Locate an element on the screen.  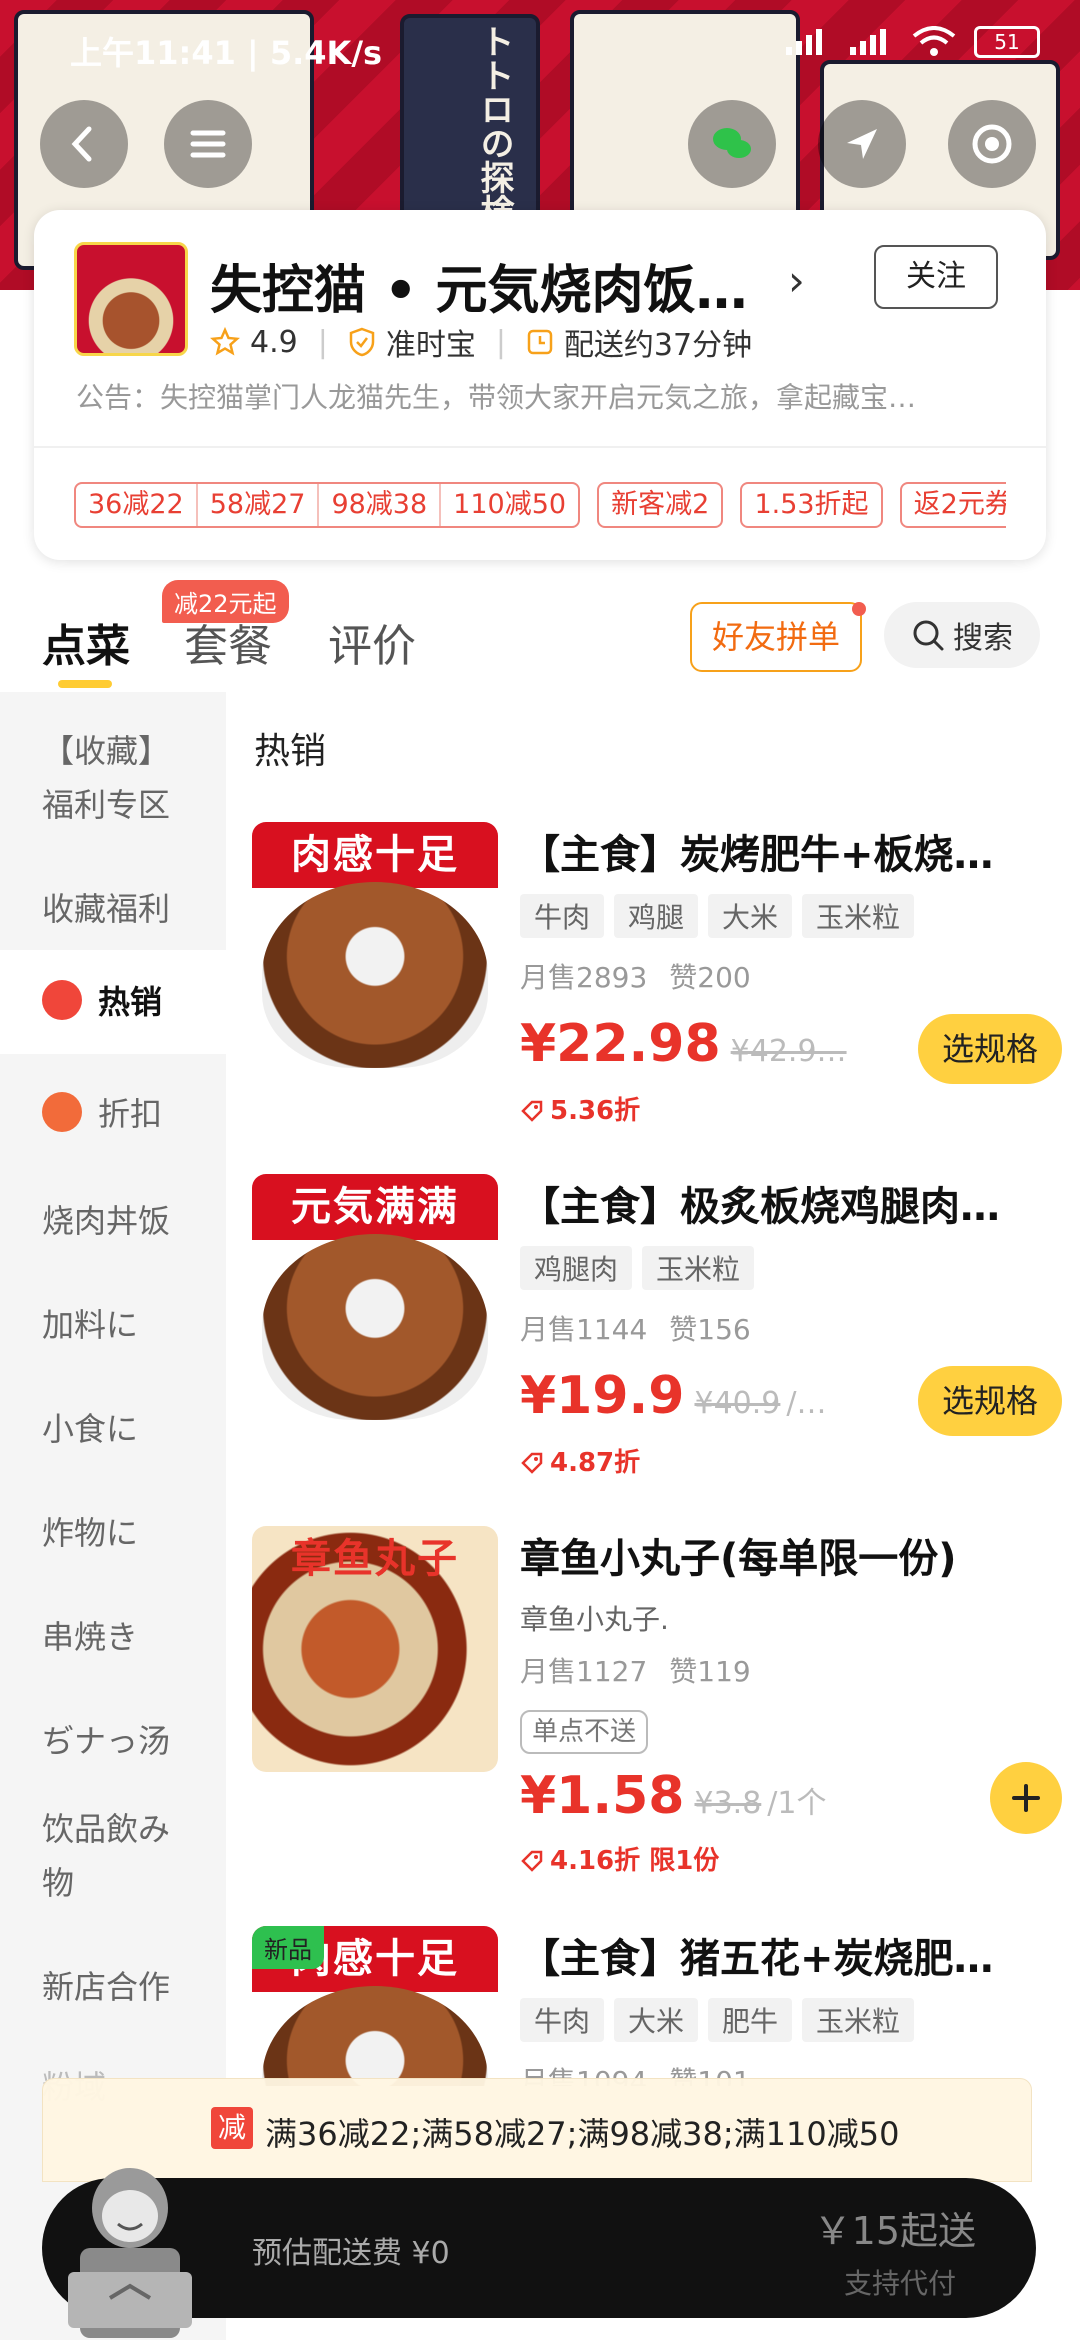
wechat-share-button is located at coordinates (732, 144).